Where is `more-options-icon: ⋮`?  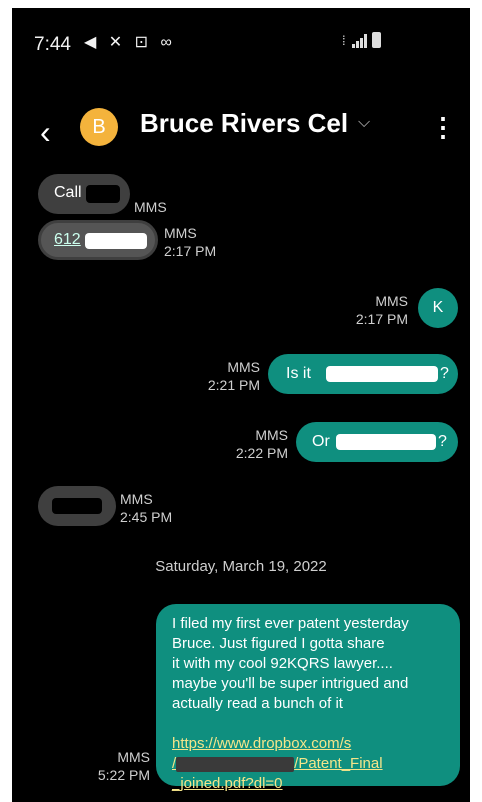
more-options-icon: ⋮ is located at coordinates (443, 127).